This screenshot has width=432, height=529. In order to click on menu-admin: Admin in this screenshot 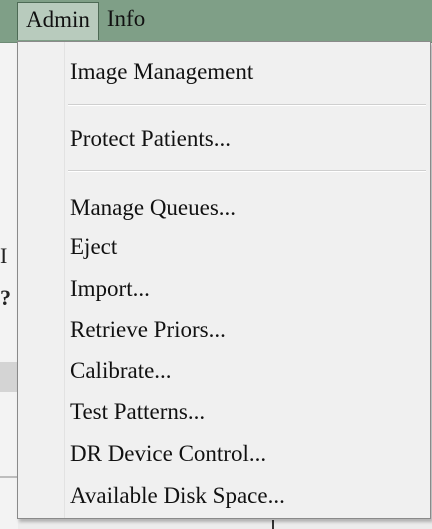, I will do `click(58, 21)`.